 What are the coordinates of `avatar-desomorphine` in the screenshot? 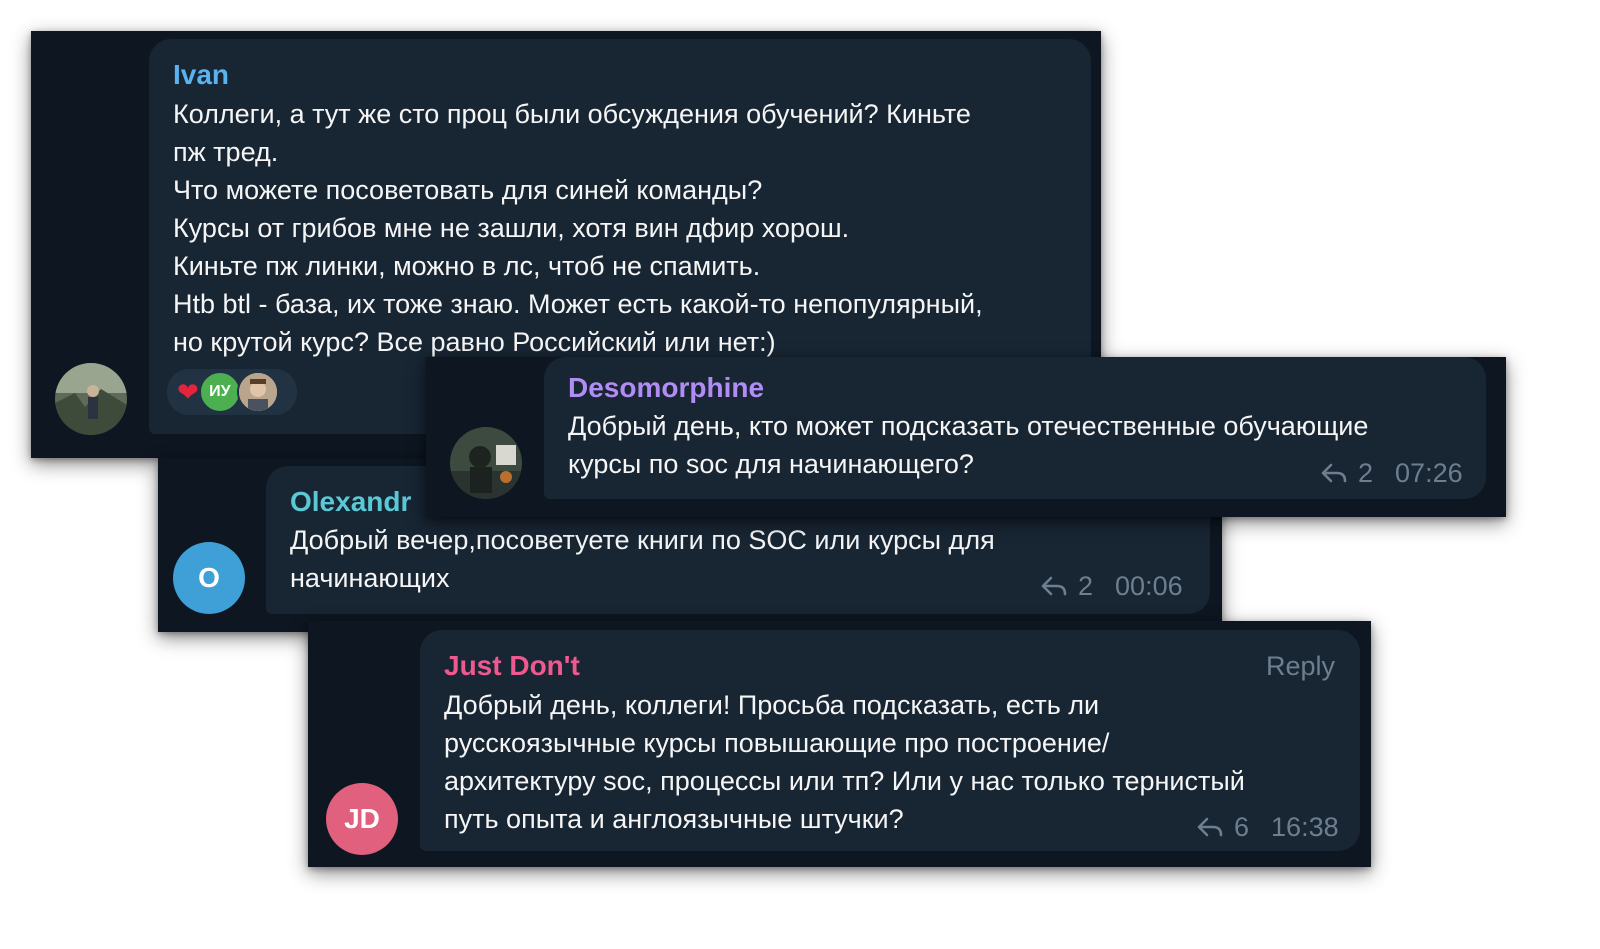 It's located at (486, 463).